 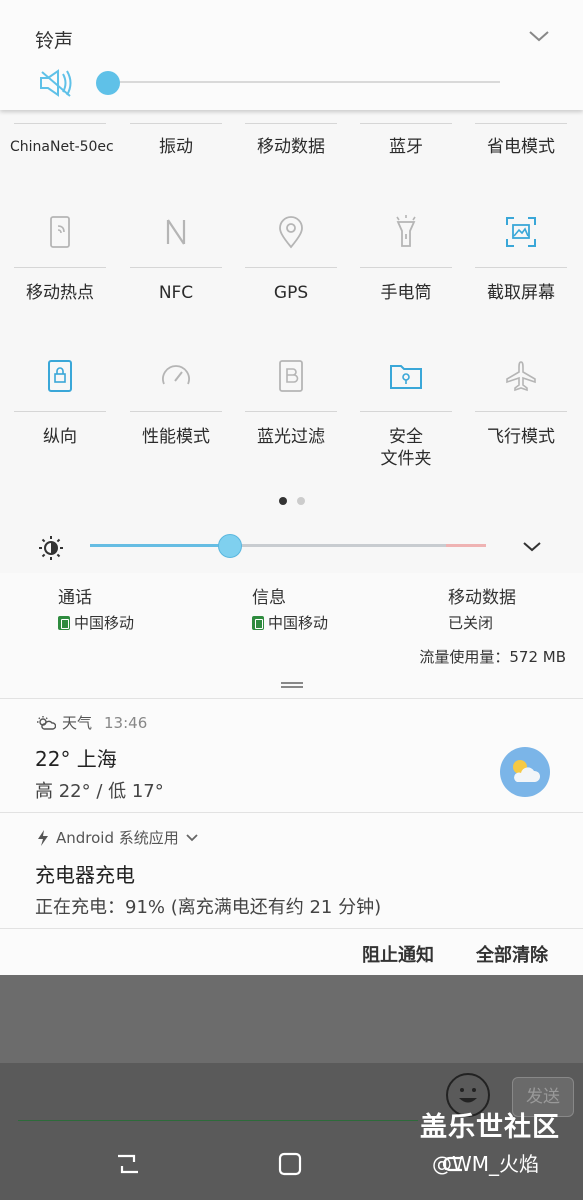 What do you see at coordinates (486, 1164) in the screenshot?
I see `watermark-user: @WM_火焰` at bounding box center [486, 1164].